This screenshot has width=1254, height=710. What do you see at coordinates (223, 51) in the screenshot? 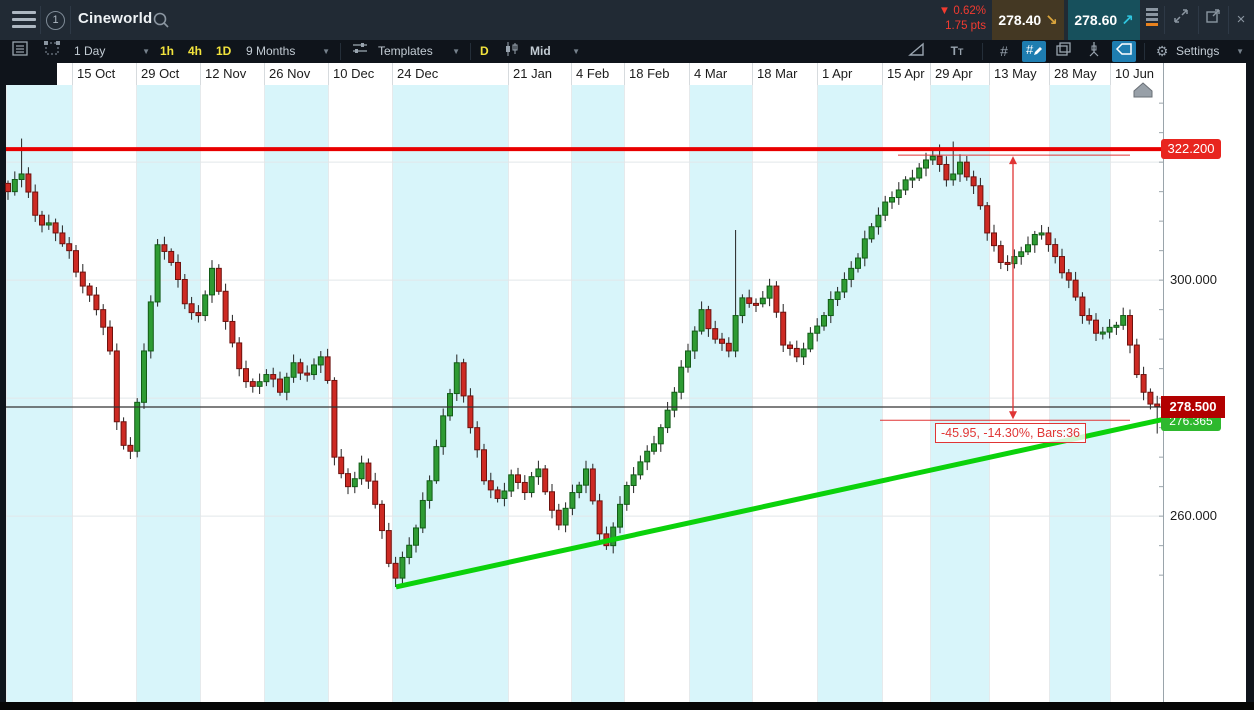
I see `timeframe-1d-button: 1D` at bounding box center [223, 51].